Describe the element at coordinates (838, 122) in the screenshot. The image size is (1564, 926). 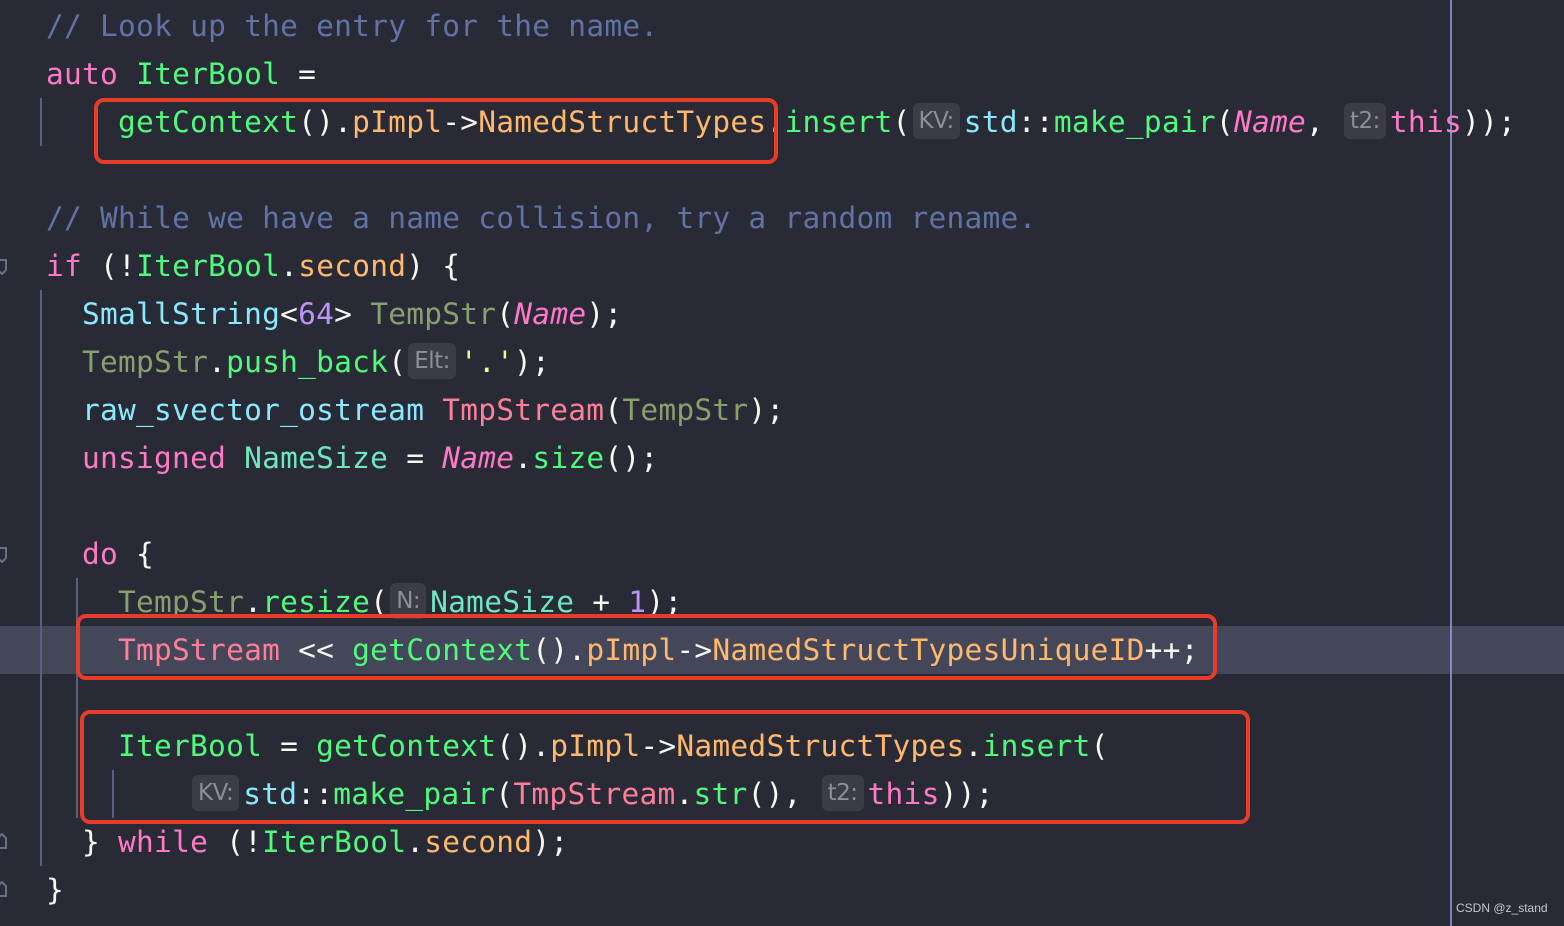
I see `function-token: insert` at that location.